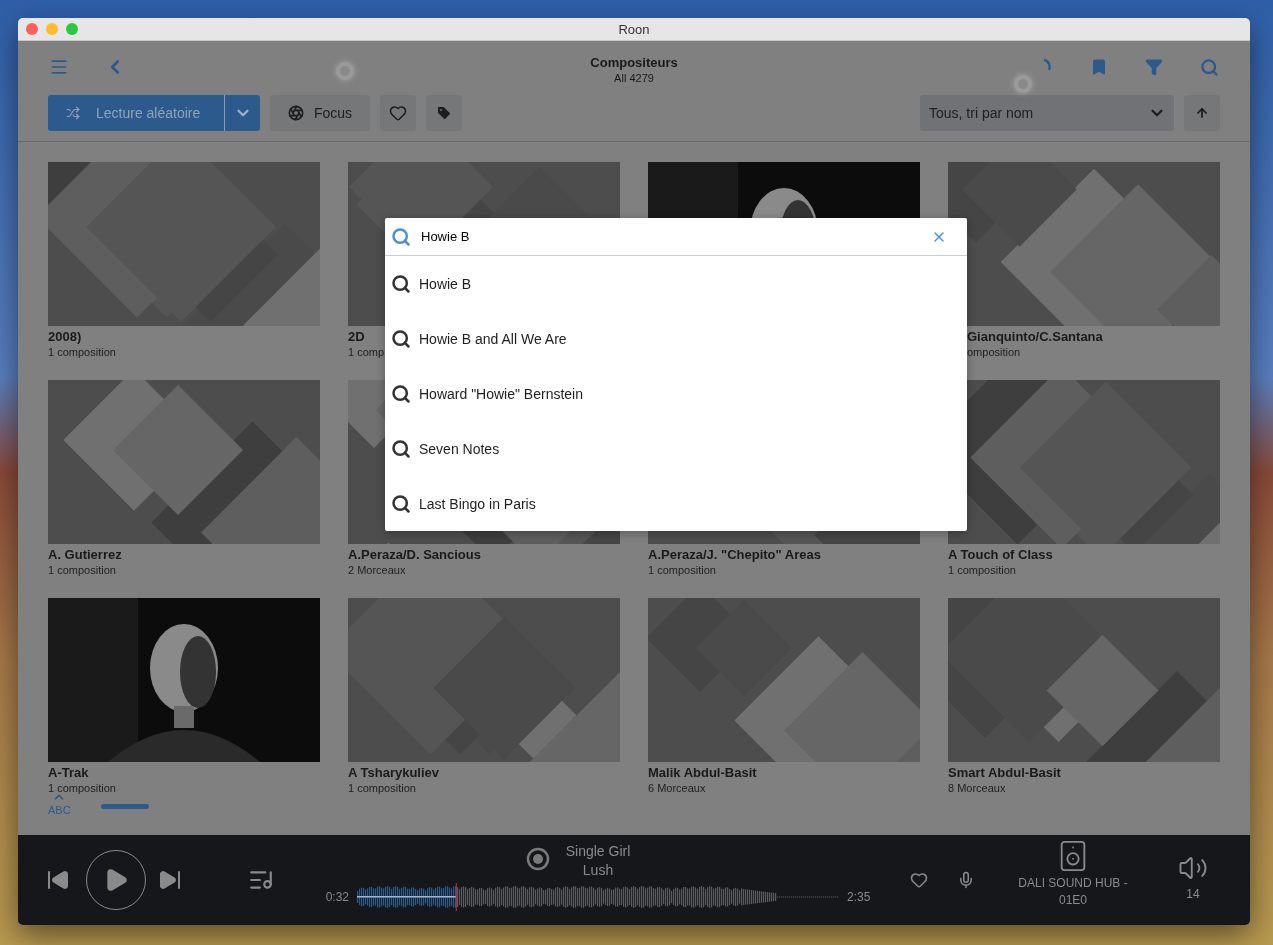 This screenshot has width=1273, height=945. I want to click on sort-direction-button, so click(1202, 113).